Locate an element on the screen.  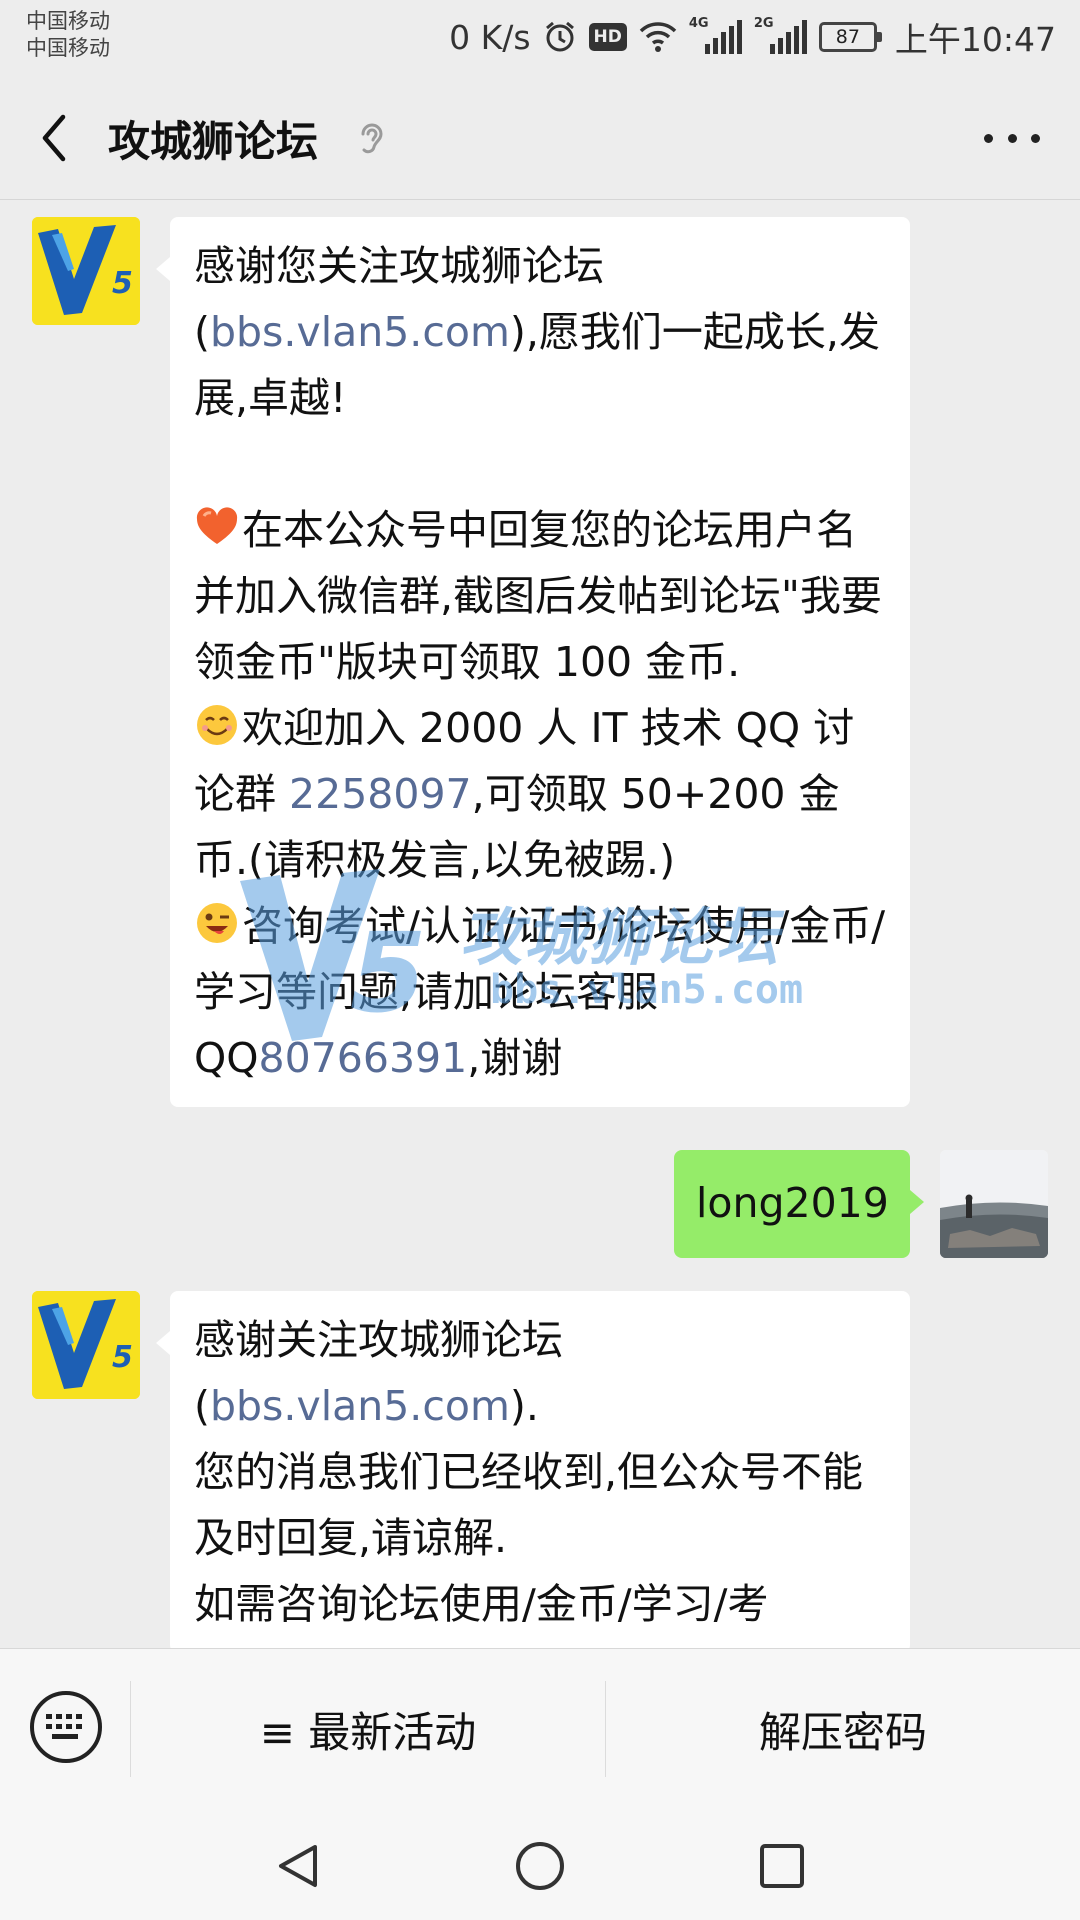
message-paragraph: 感谢您关注攻城狮论坛(bbs.vlan5.com),愿我们一起成长,发展,卓越! is located at coordinates (537, 332).